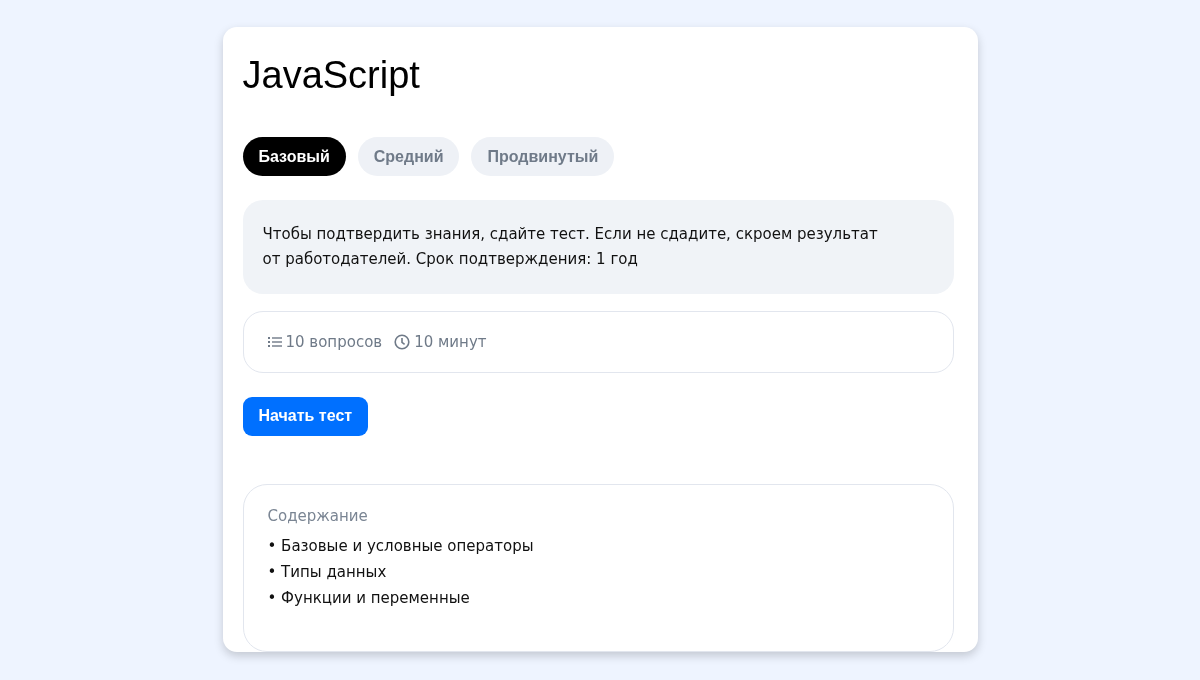 The image size is (1200, 680). I want to click on level-tab: Средний, so click(408, 156).